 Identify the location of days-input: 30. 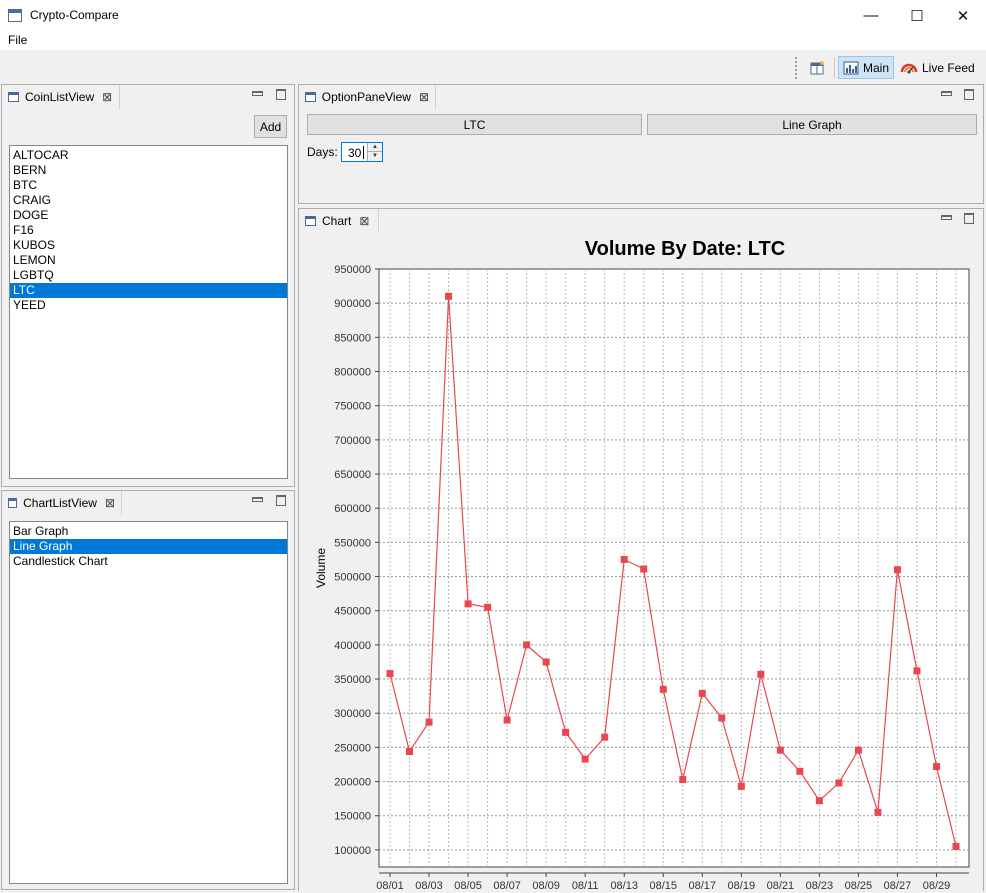
(354, 153).